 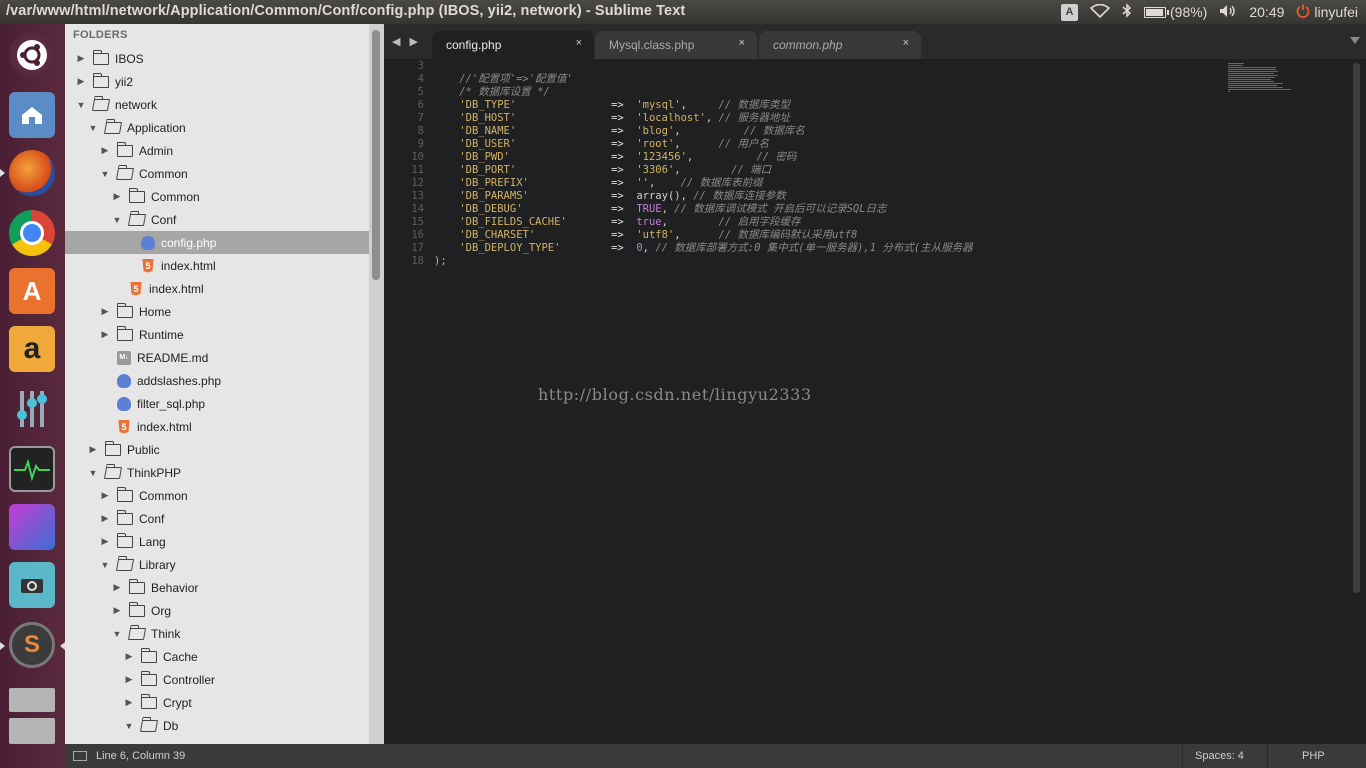 I want to click on tab-config-php: config.php ×, so click(x=513, y=45).